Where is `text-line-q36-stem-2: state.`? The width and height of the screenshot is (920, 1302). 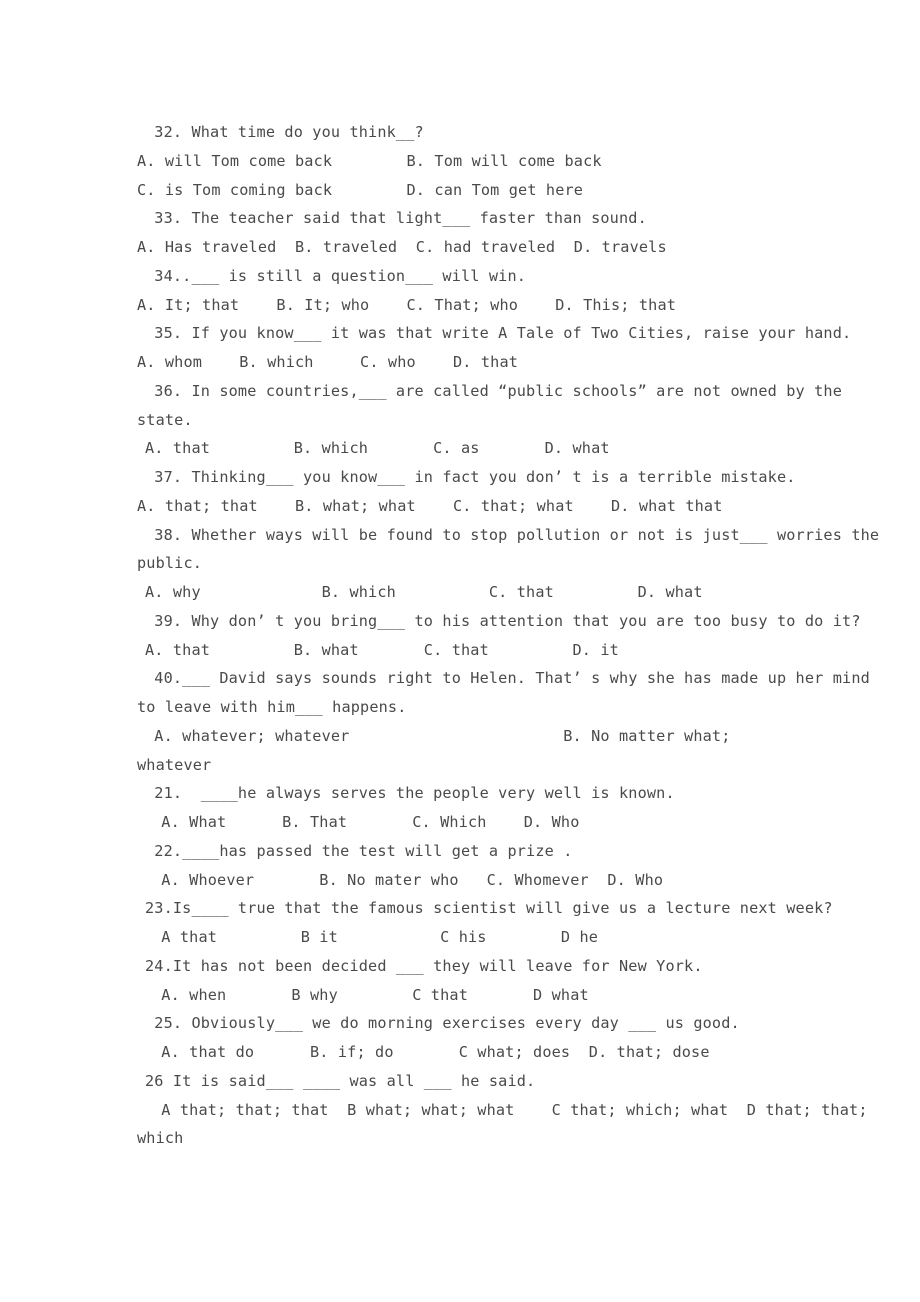
text-line-q36-stem-2: state. is located at coordinates (165, 419).